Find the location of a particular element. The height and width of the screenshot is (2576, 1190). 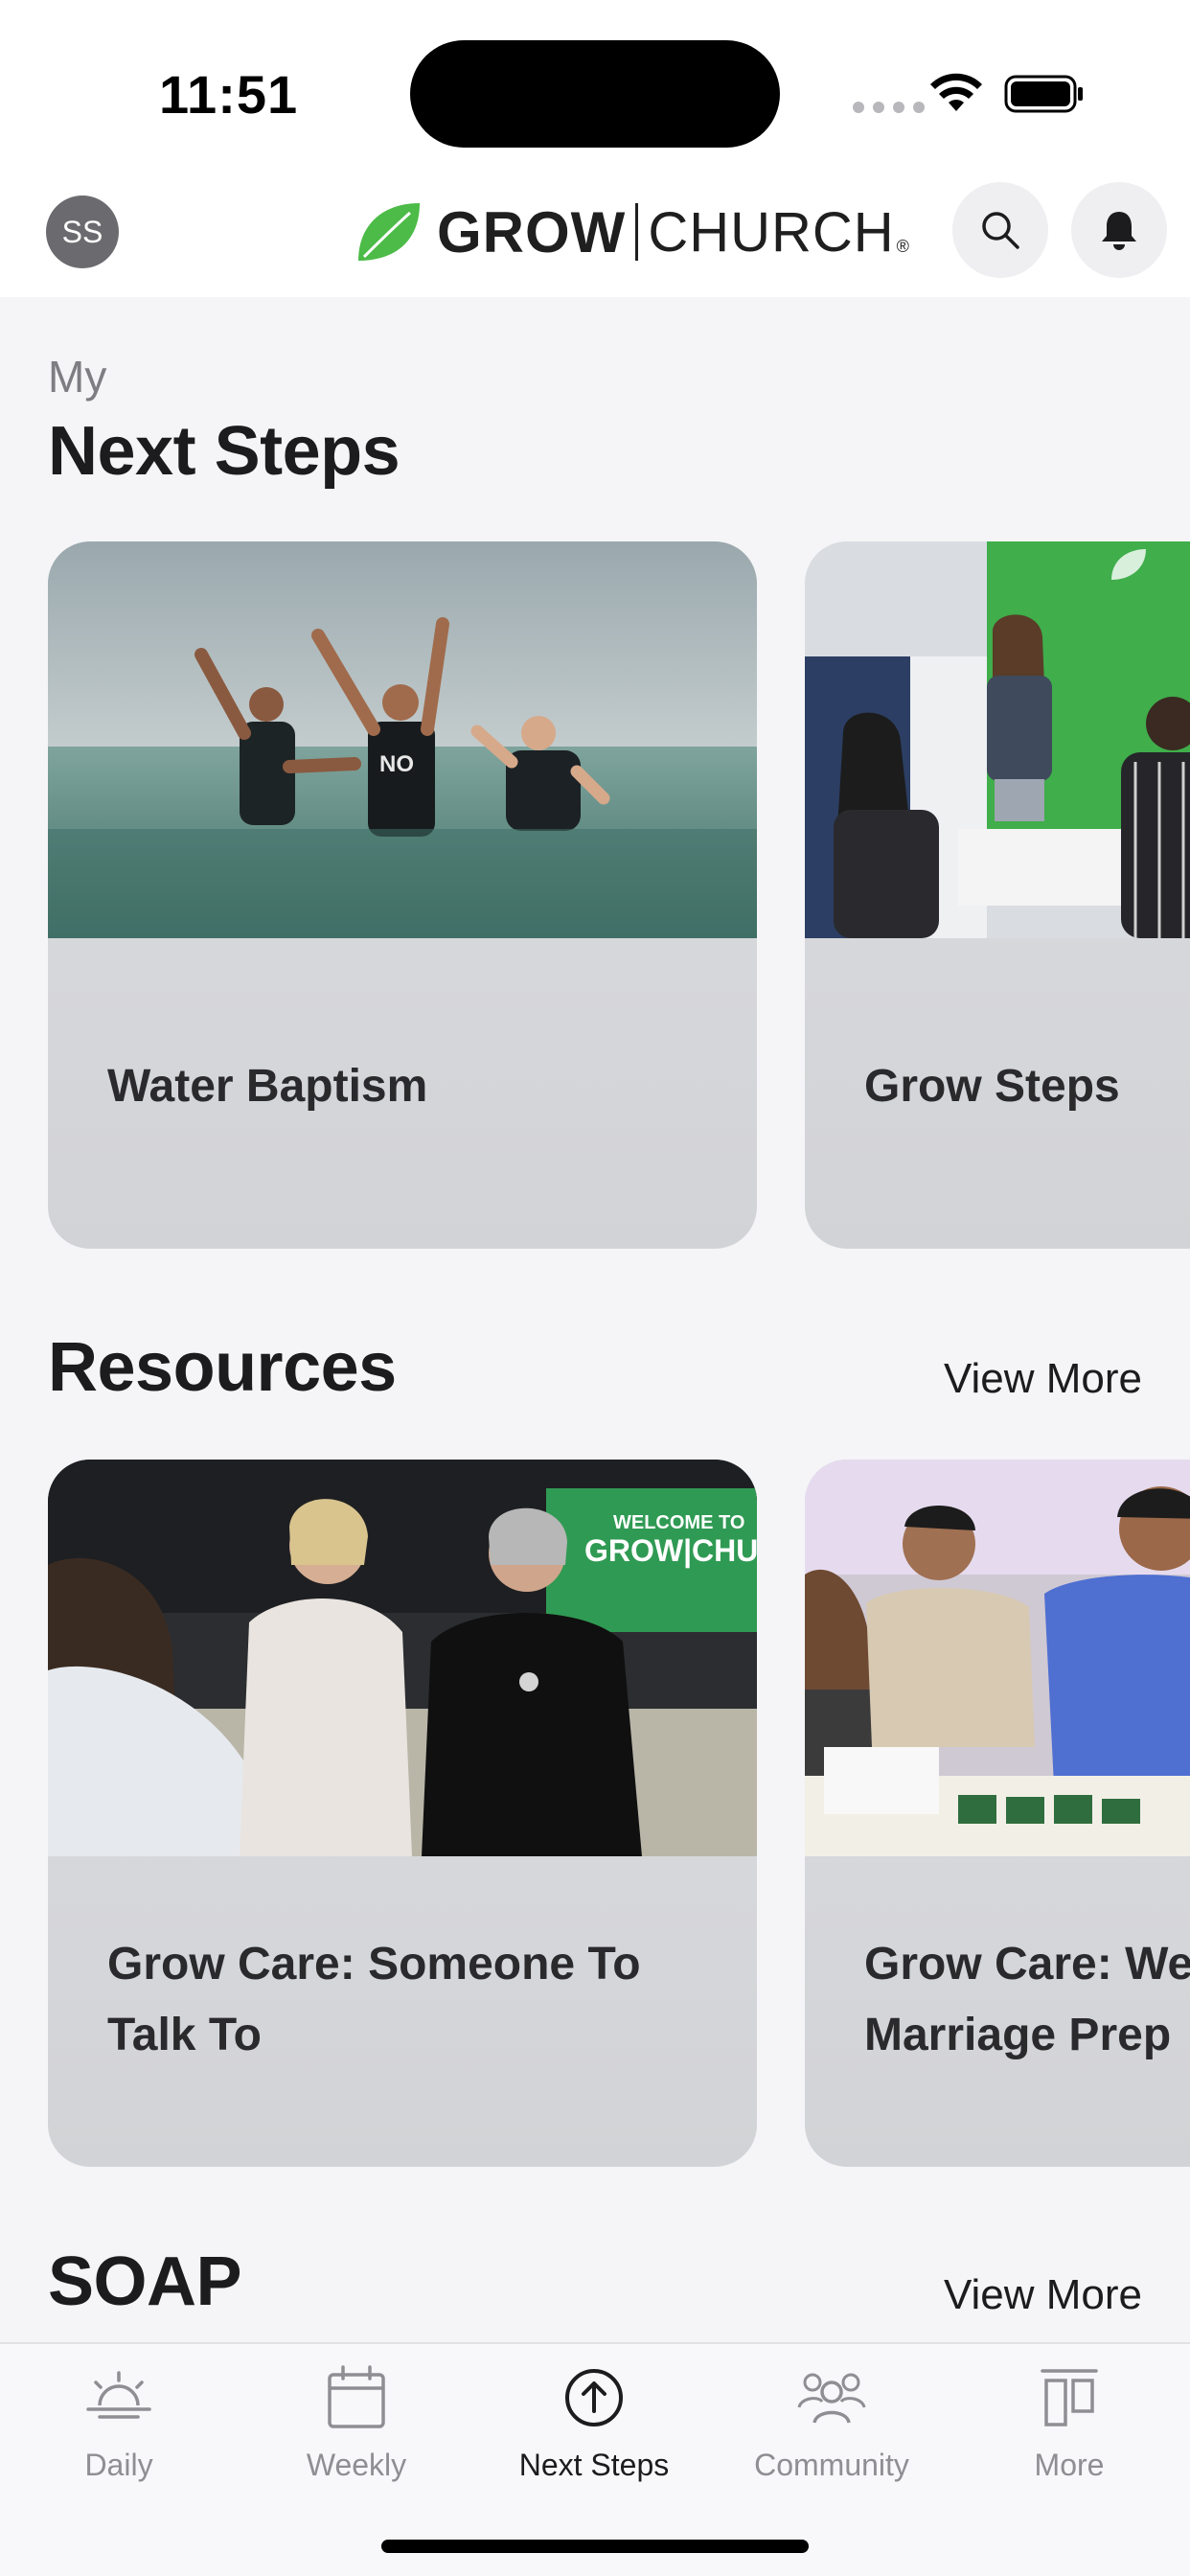

arrow-up-circle-icon is located at coordinates (594, 2397).